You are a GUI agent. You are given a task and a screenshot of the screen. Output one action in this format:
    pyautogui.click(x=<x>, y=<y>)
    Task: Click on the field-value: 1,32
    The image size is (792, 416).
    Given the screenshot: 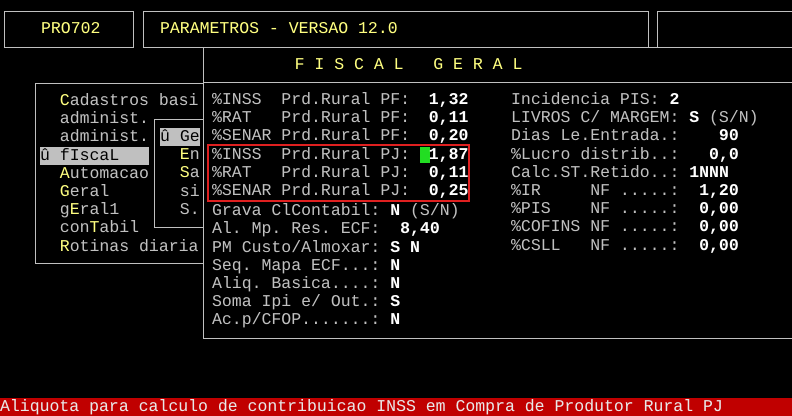 What is the action you would take?
    pyautogui.click(x=444, y=100)
    